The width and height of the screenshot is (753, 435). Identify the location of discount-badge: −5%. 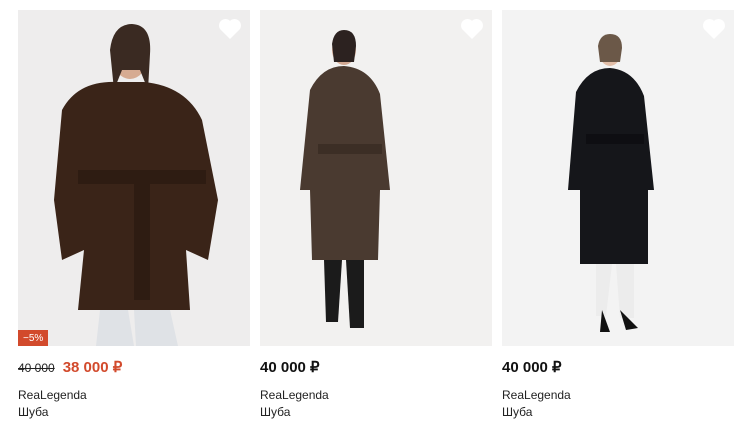
(33, 338).